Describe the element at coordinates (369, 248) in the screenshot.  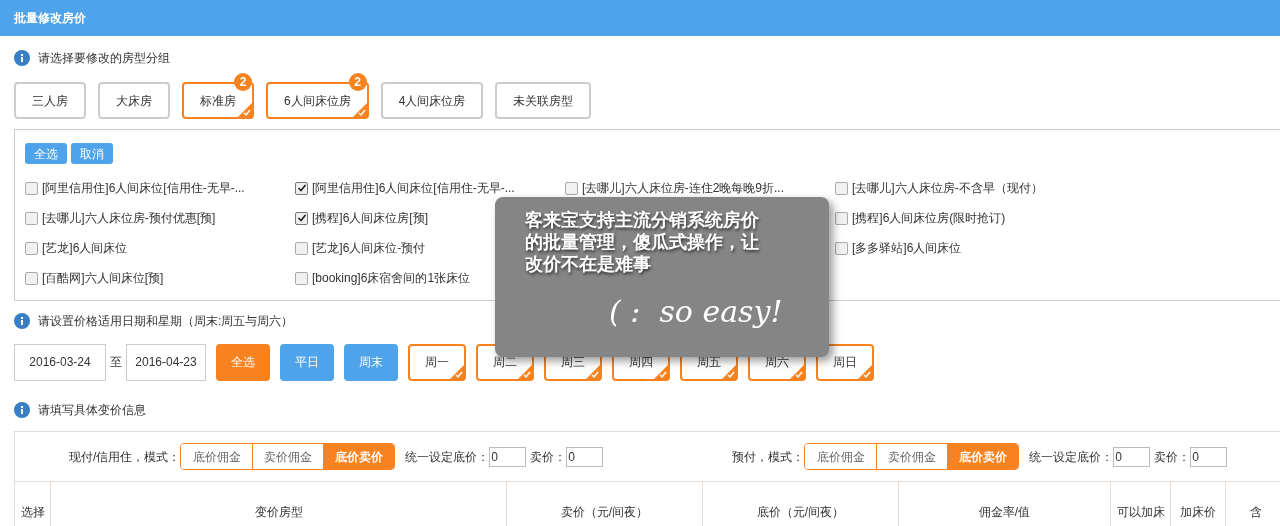
I see `option-label: [艺龙]6人间床位-预付` at that location.